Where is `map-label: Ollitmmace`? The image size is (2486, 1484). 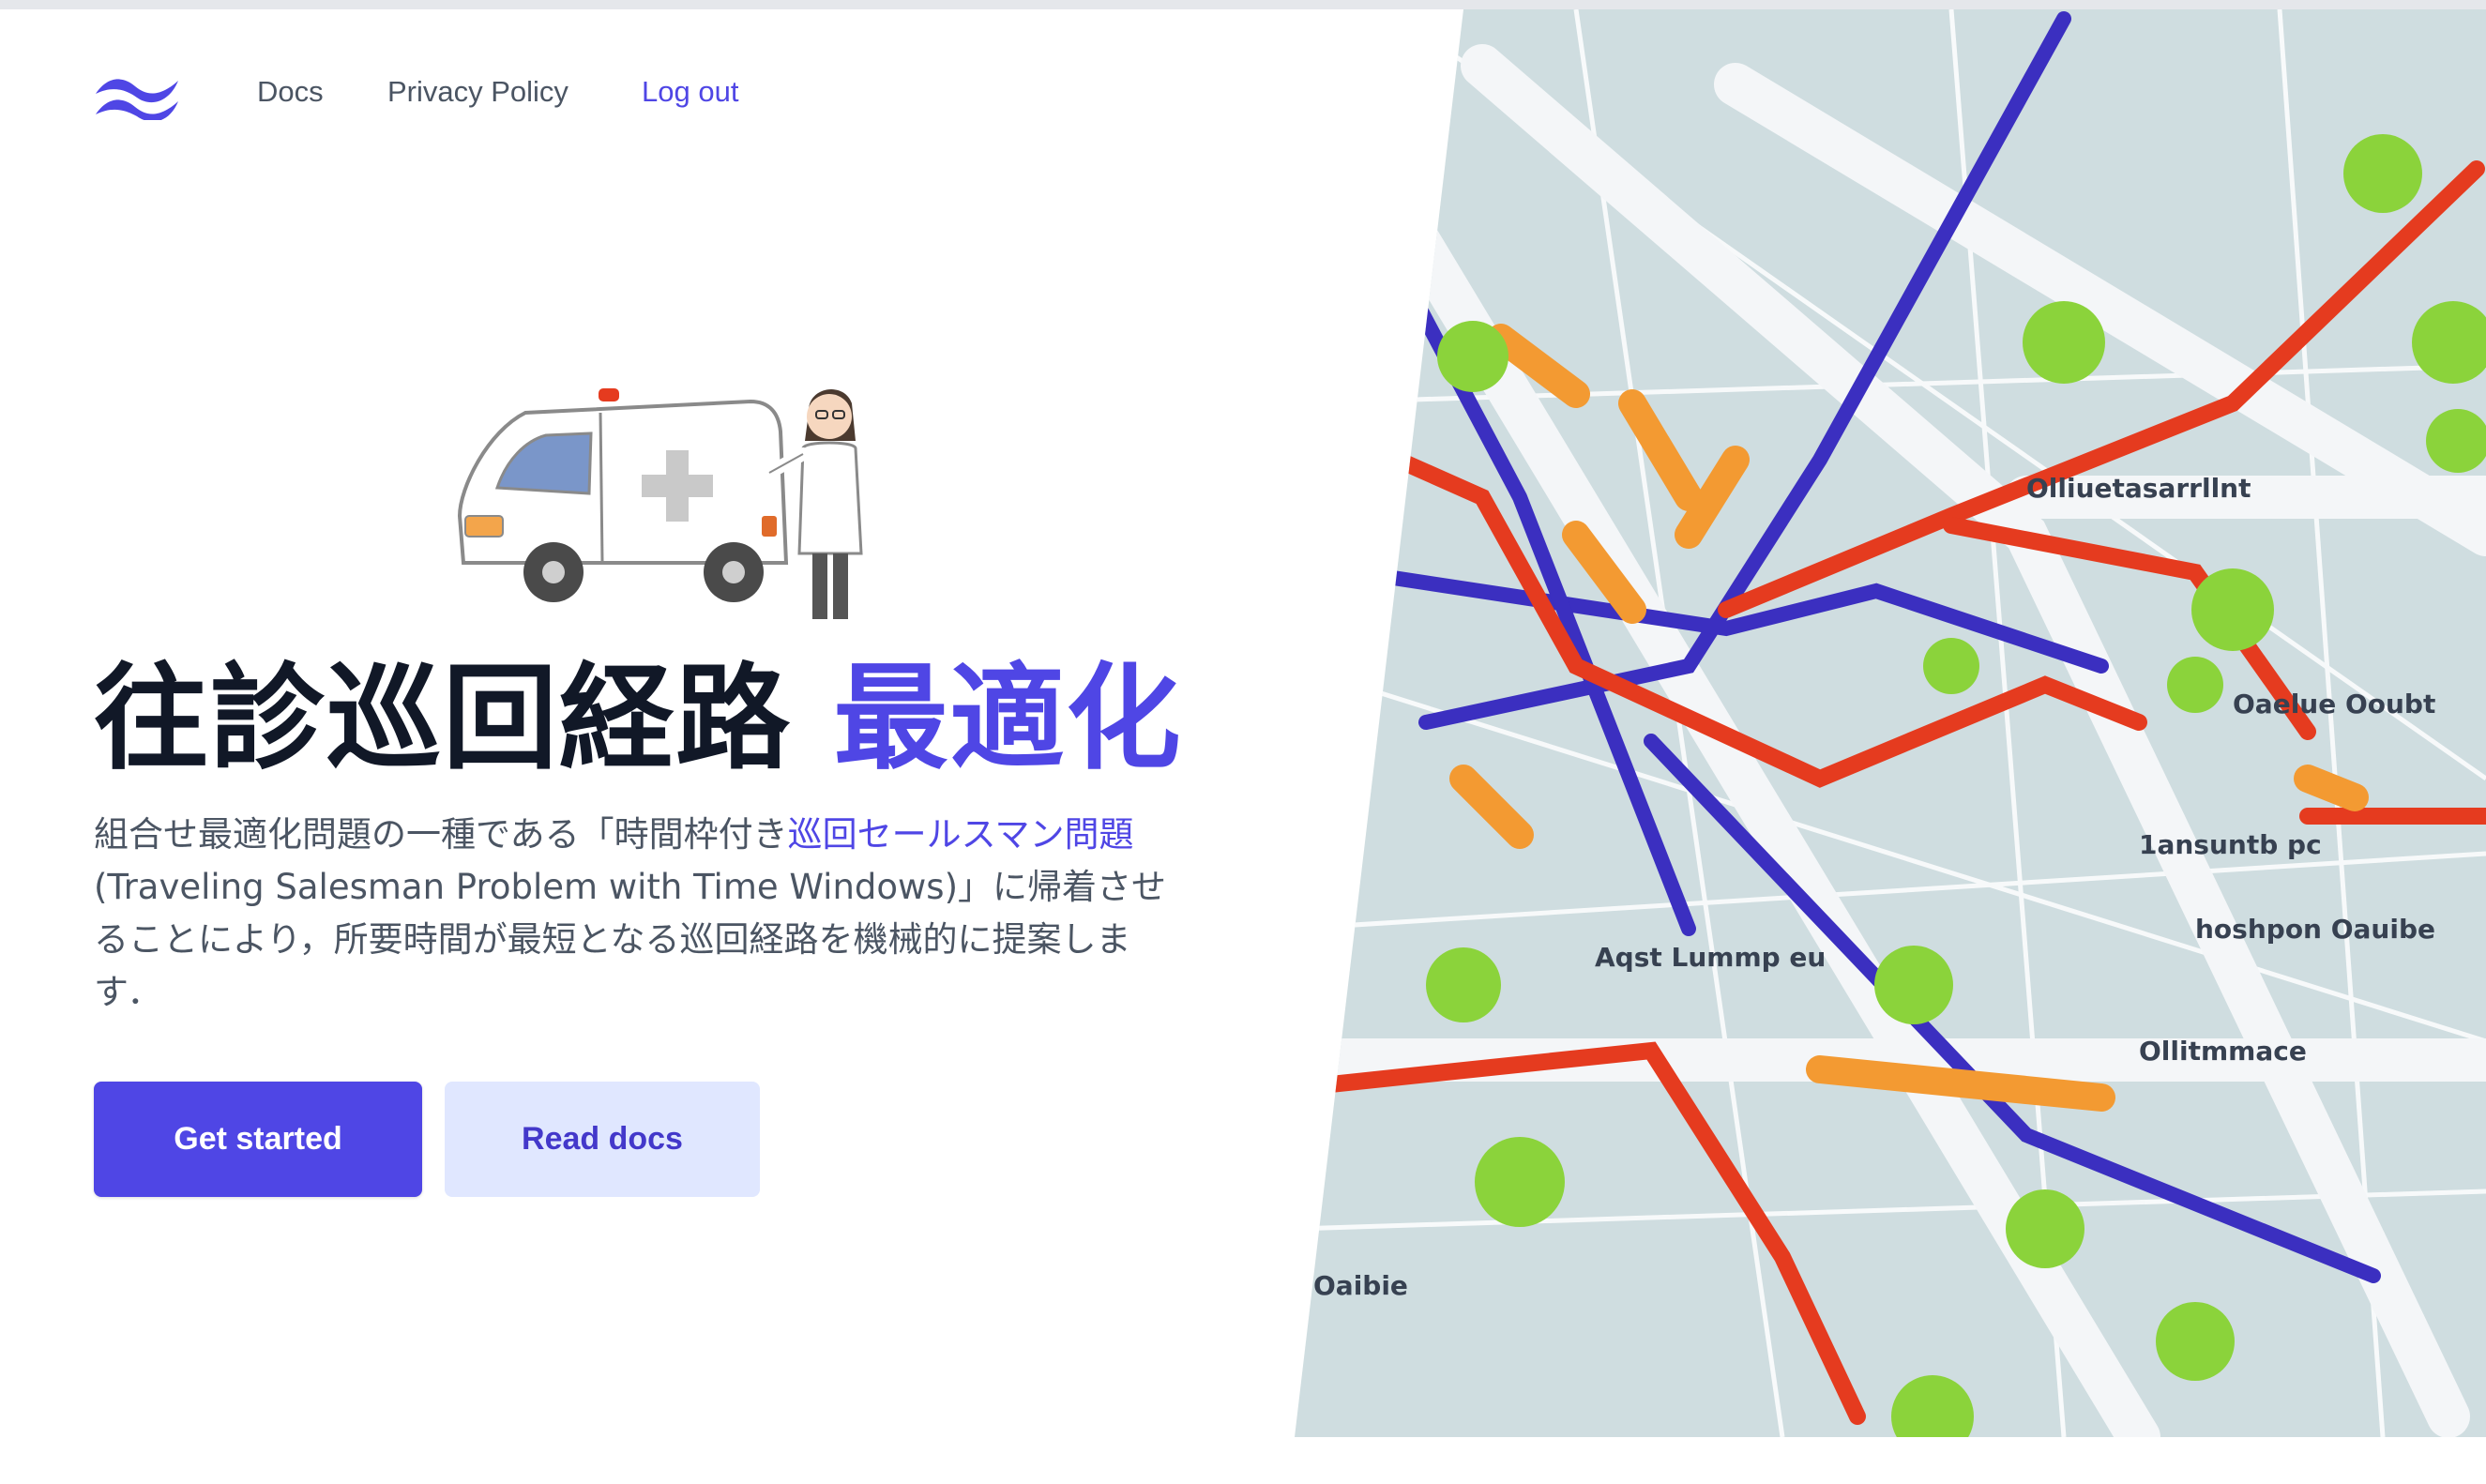
map-label: Ollitmmace is located at coordinates (2223, 1051).